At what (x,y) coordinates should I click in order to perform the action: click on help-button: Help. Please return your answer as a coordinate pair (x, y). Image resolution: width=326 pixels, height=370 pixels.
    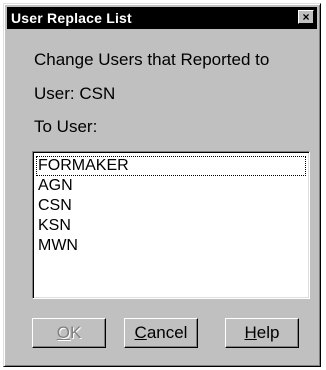
    Looking at the image, I should click on (262, 333).